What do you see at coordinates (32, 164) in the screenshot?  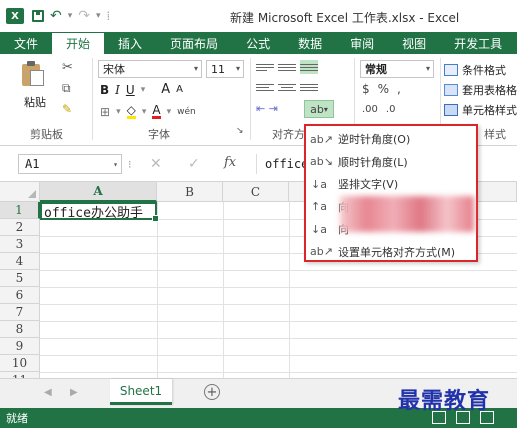 I see `name-box-value: A1` at bounding box center [32, 164].